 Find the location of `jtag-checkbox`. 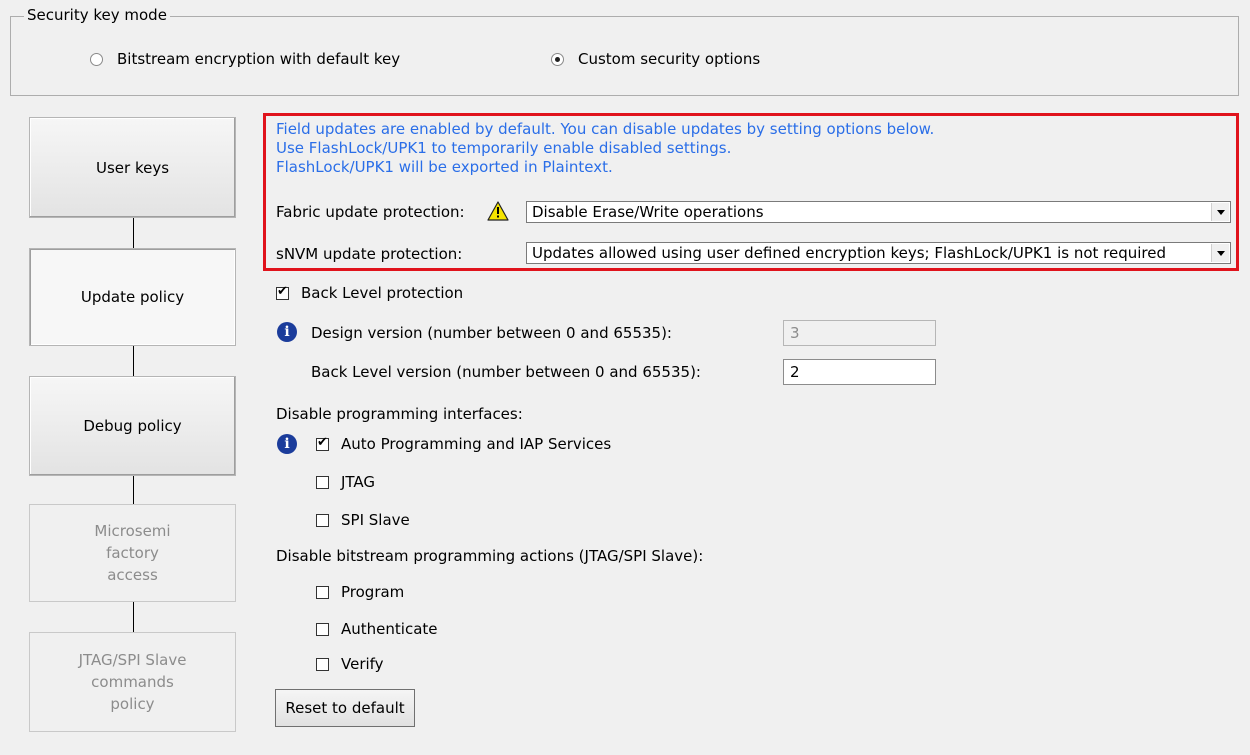

jtag-checkbox is located at coordinates (322, 482).